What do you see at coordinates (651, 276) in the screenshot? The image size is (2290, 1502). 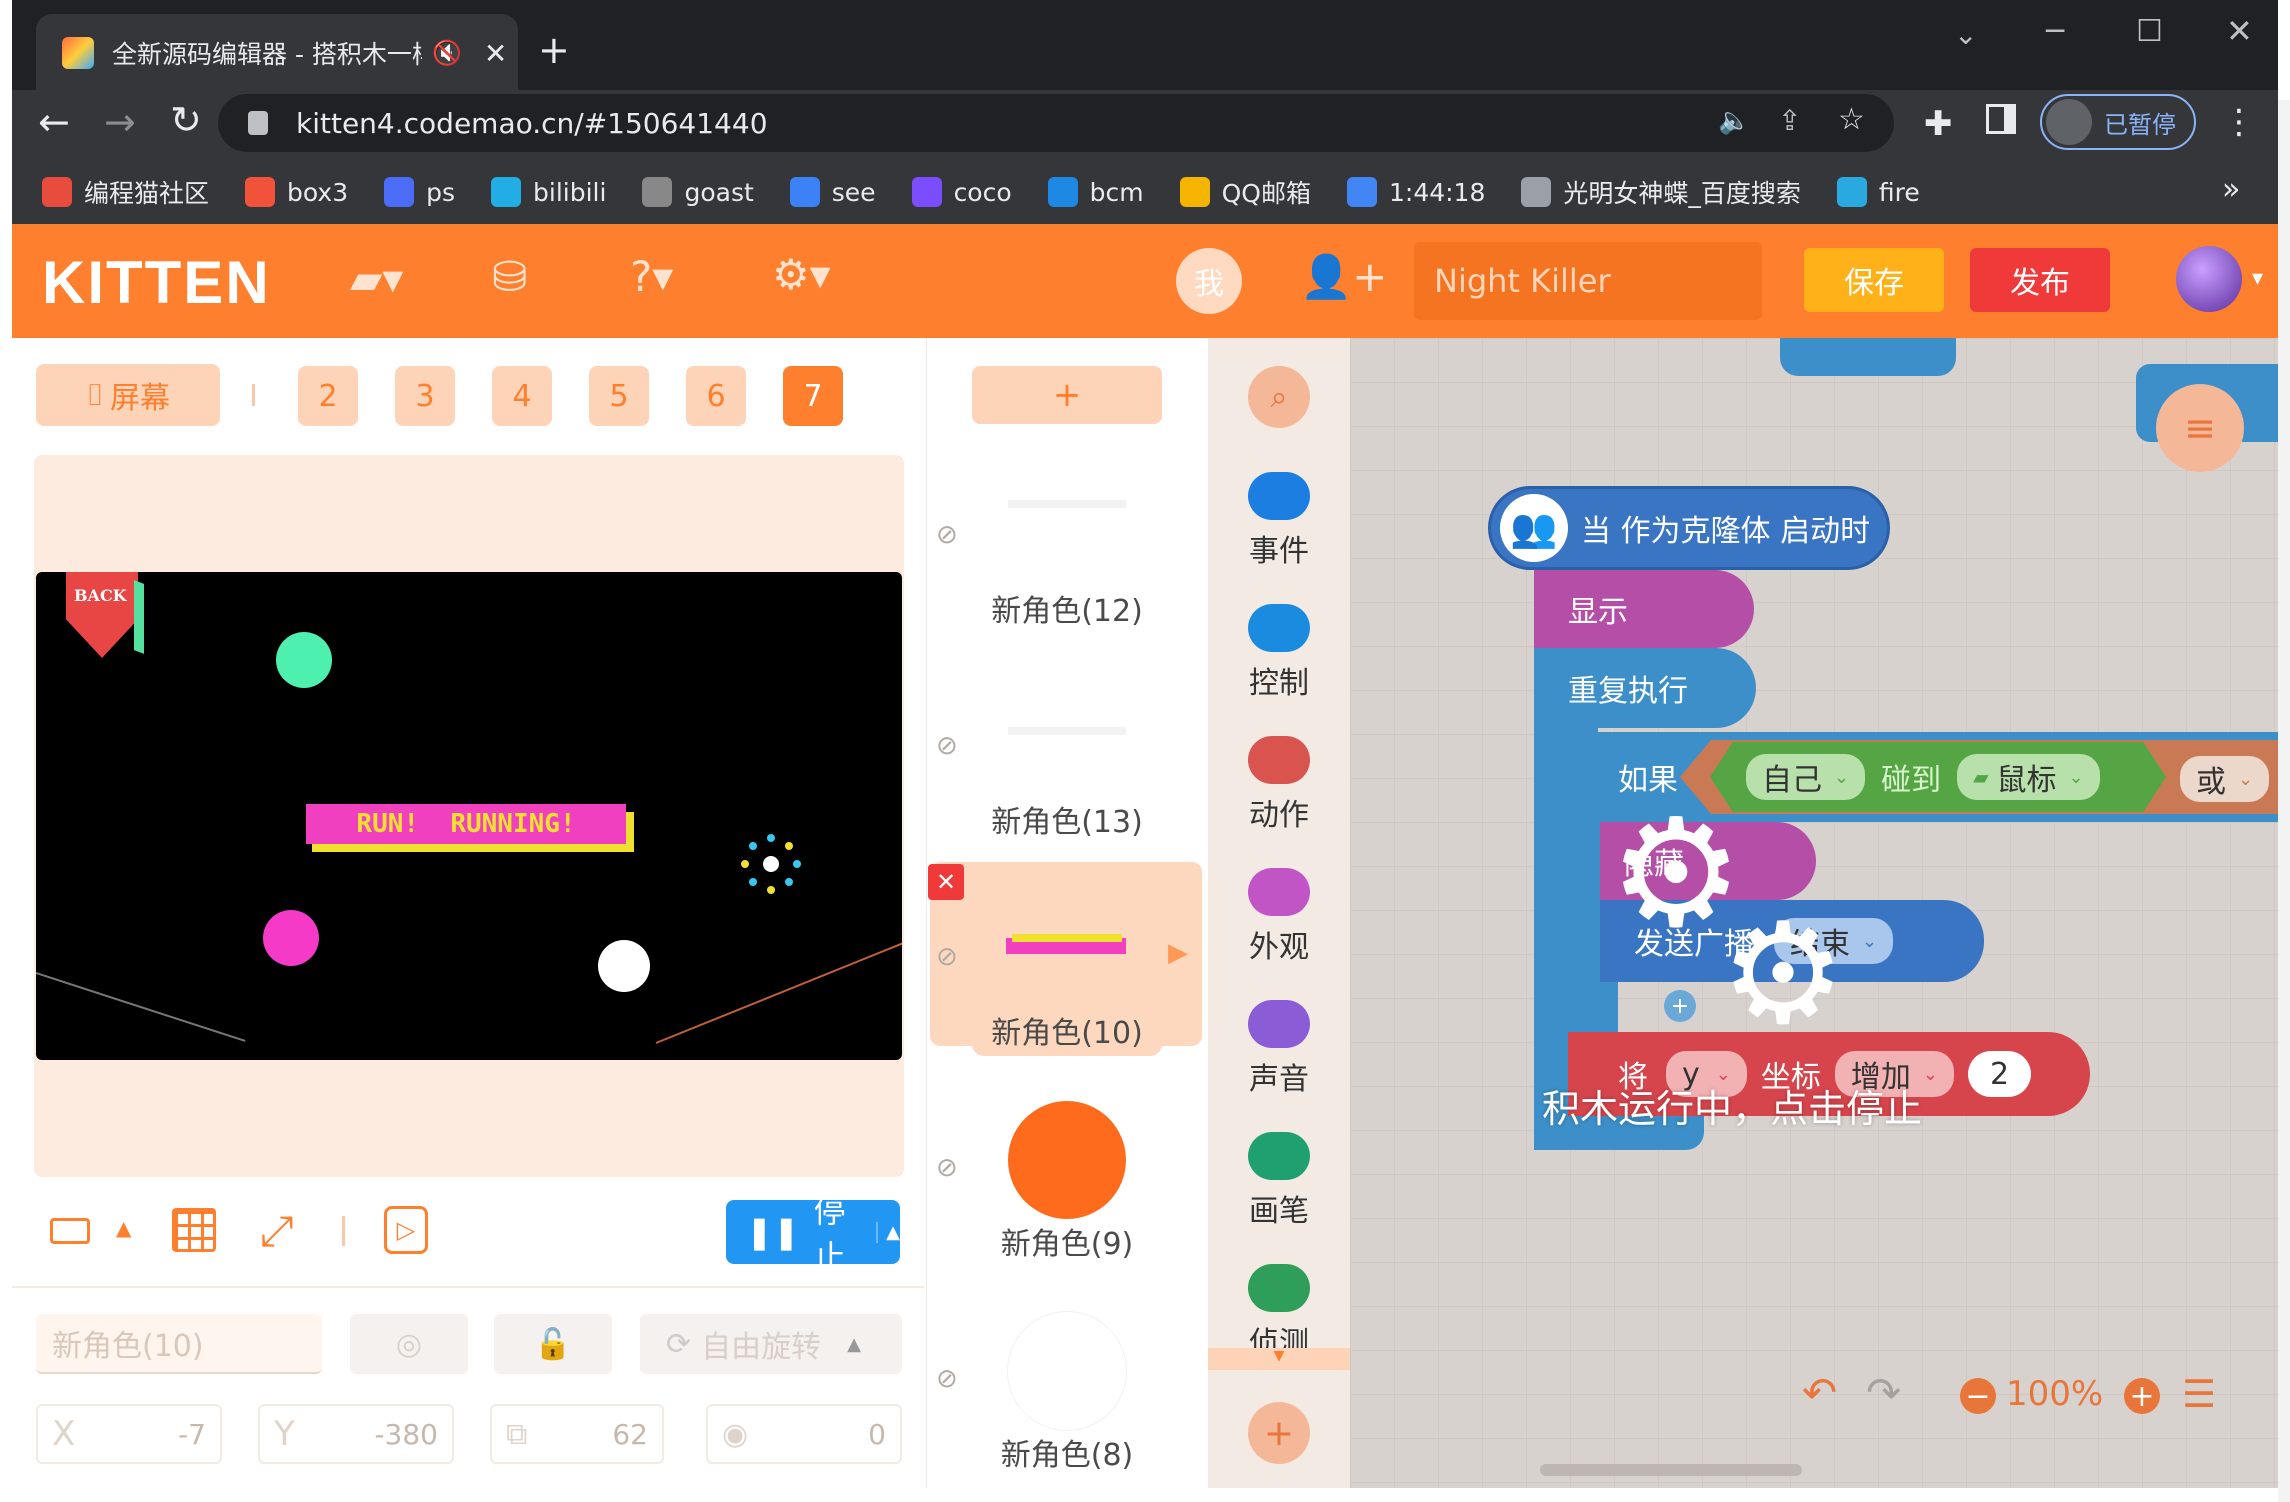 I see `help-icon: ?▾` at bounding box center [651, 276].